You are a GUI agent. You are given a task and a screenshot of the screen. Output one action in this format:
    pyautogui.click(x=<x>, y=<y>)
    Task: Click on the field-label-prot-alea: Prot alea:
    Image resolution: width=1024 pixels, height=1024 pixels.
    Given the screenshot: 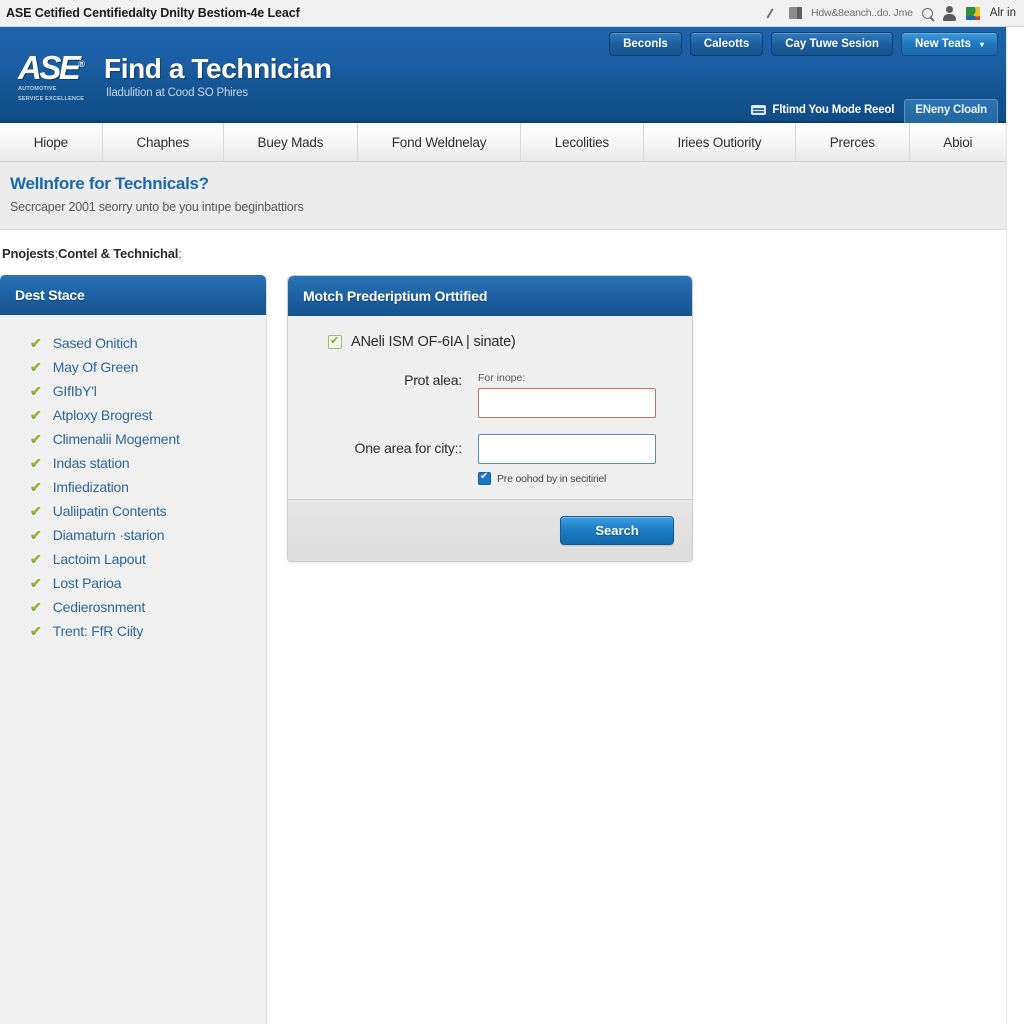 What is the action you would take?
    pyautogui.click(x=433, y=380)
    